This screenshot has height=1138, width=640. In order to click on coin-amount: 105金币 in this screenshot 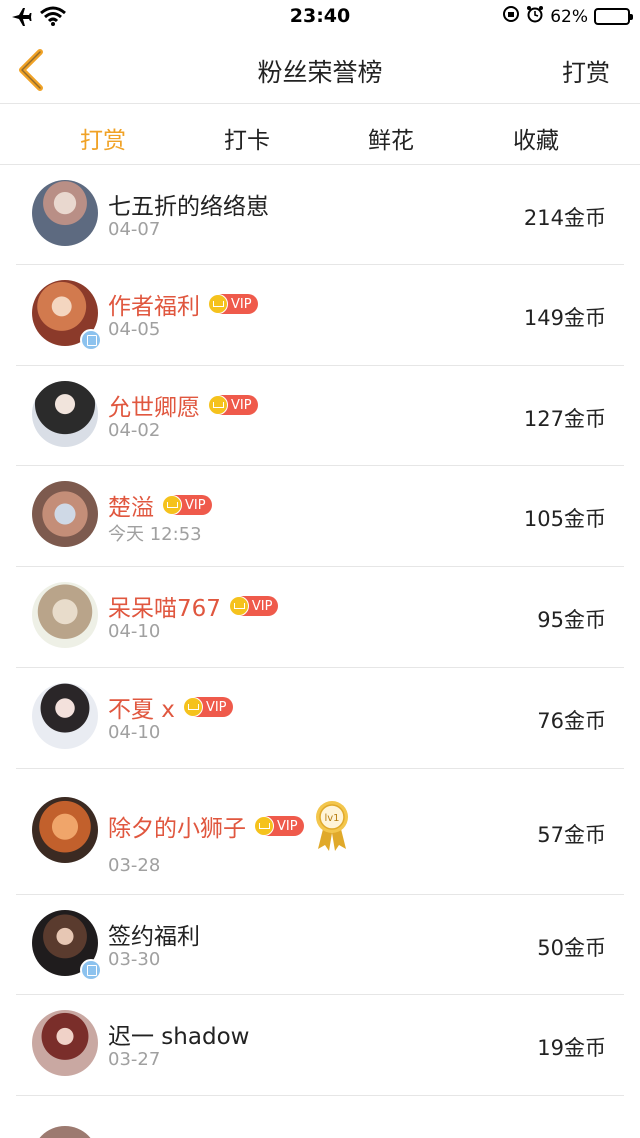, I will do `click(564, 519)`.